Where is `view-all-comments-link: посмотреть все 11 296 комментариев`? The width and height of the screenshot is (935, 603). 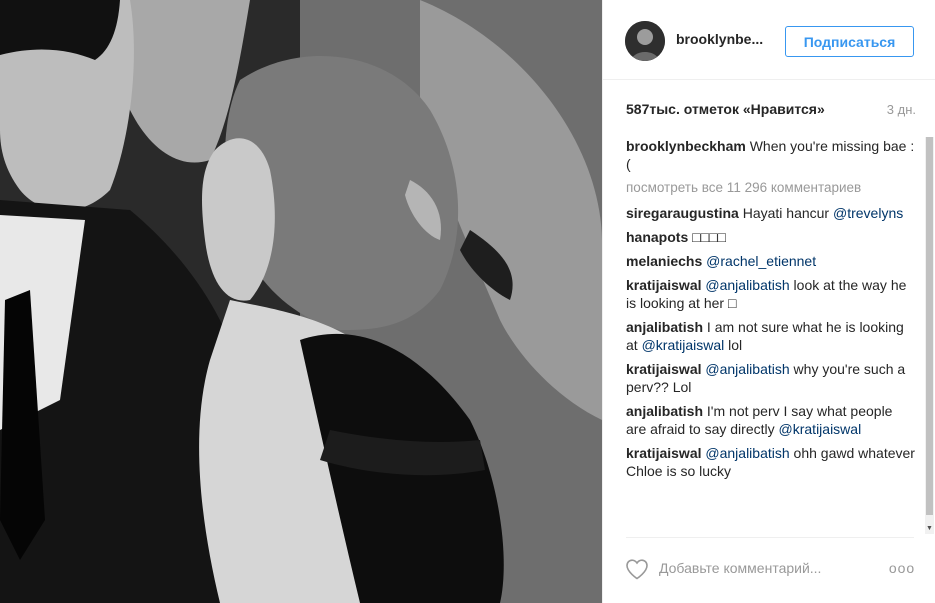
view-all-comments-link: посмотреть все 11 296 комментариев is located at coordinates (776, 188).